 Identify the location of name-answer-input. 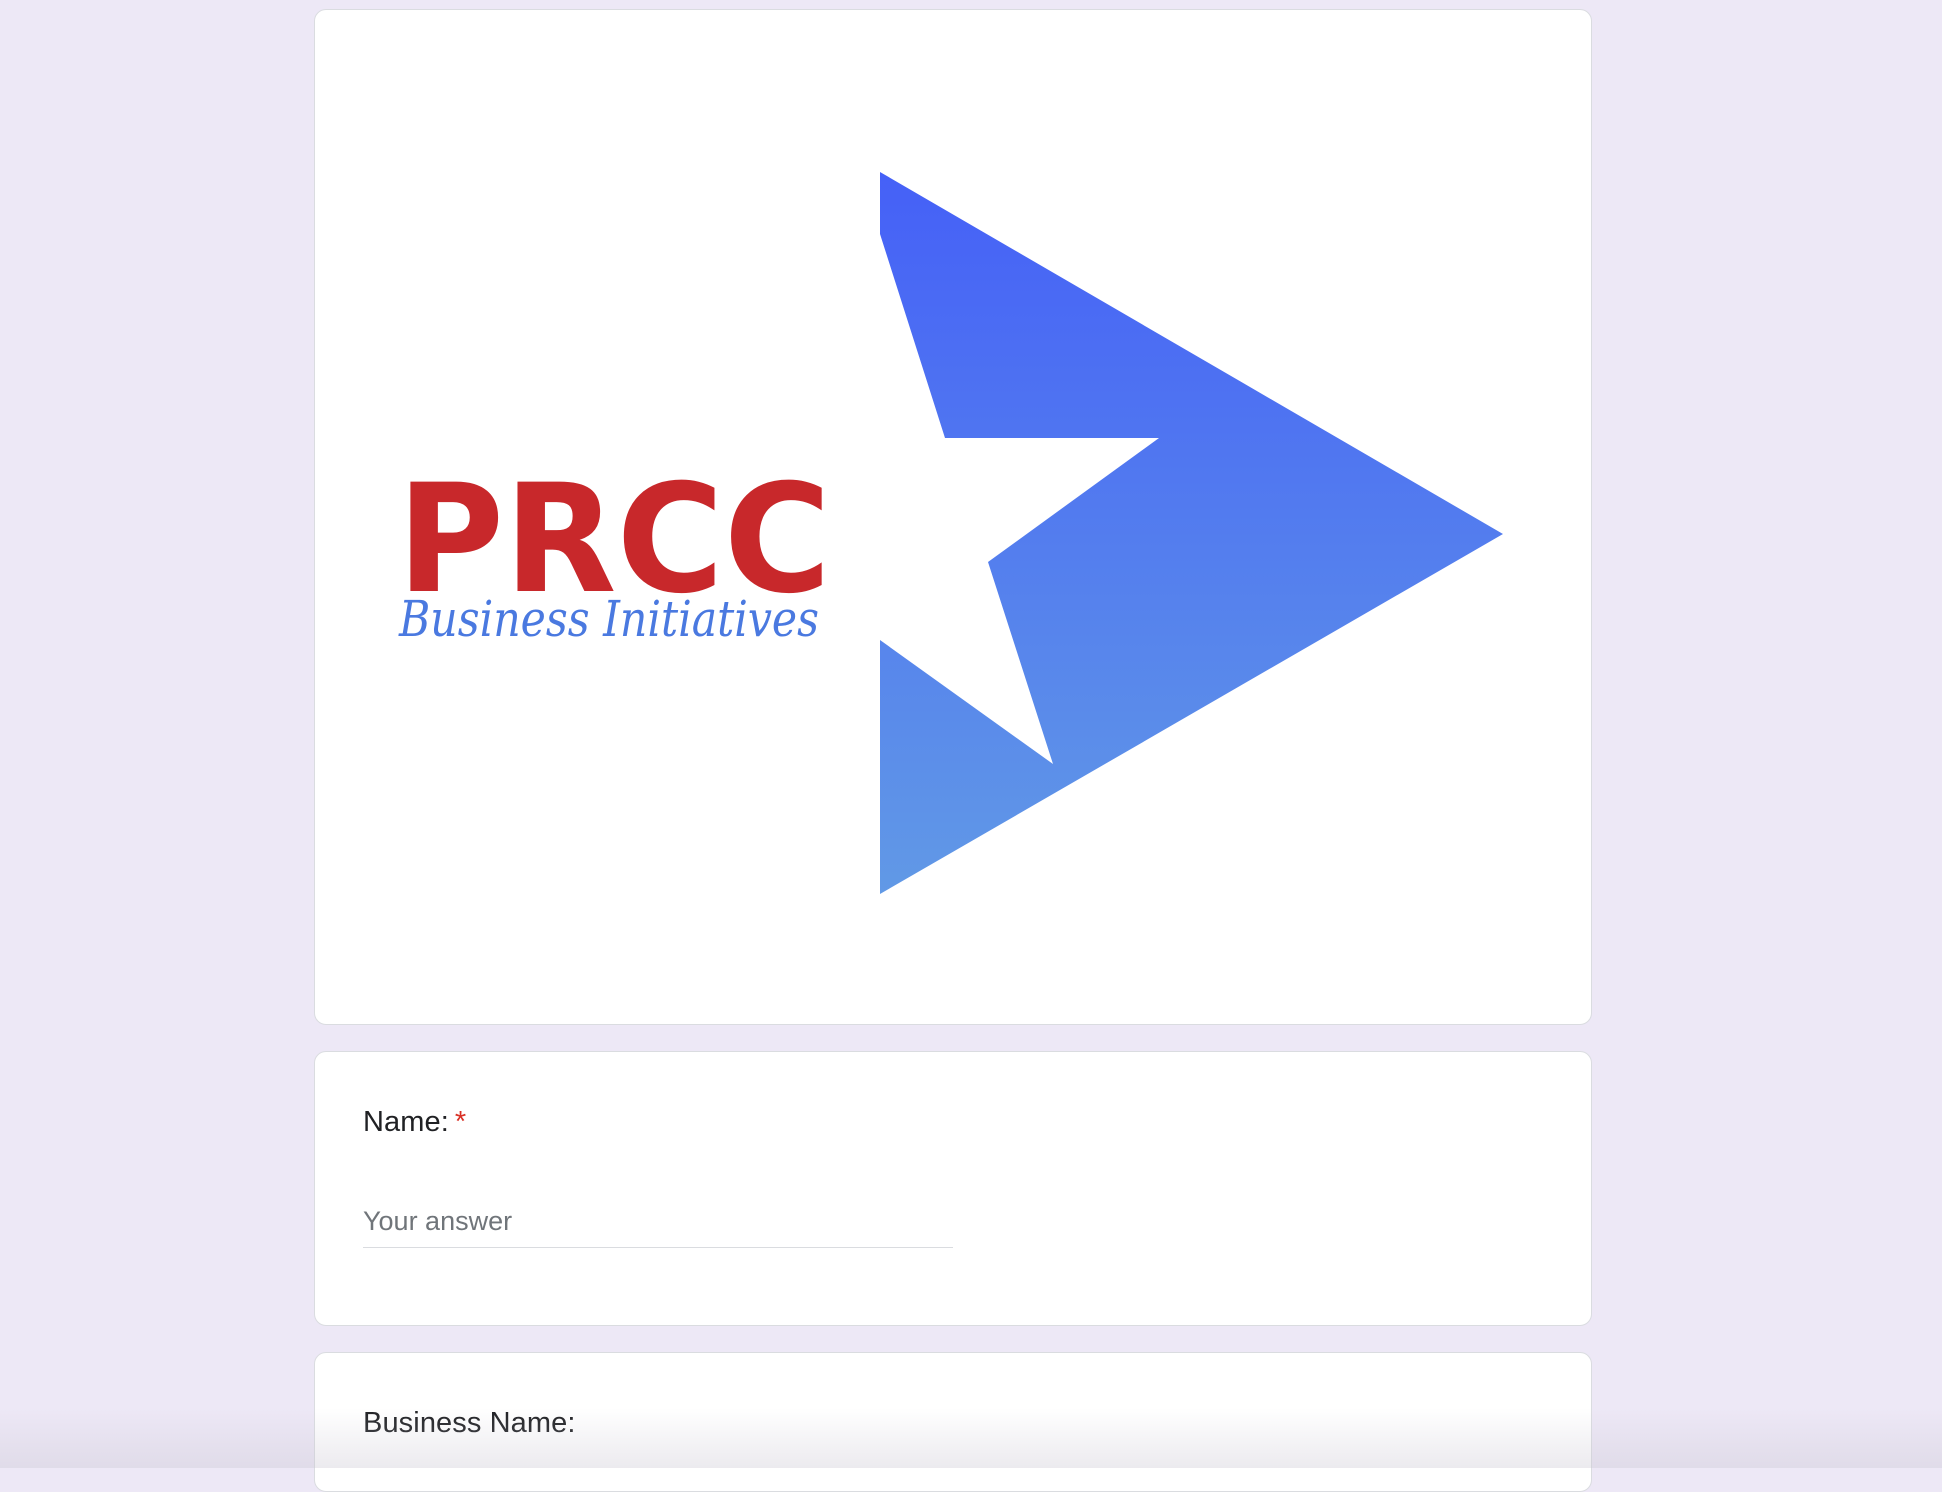
(658, 1227).